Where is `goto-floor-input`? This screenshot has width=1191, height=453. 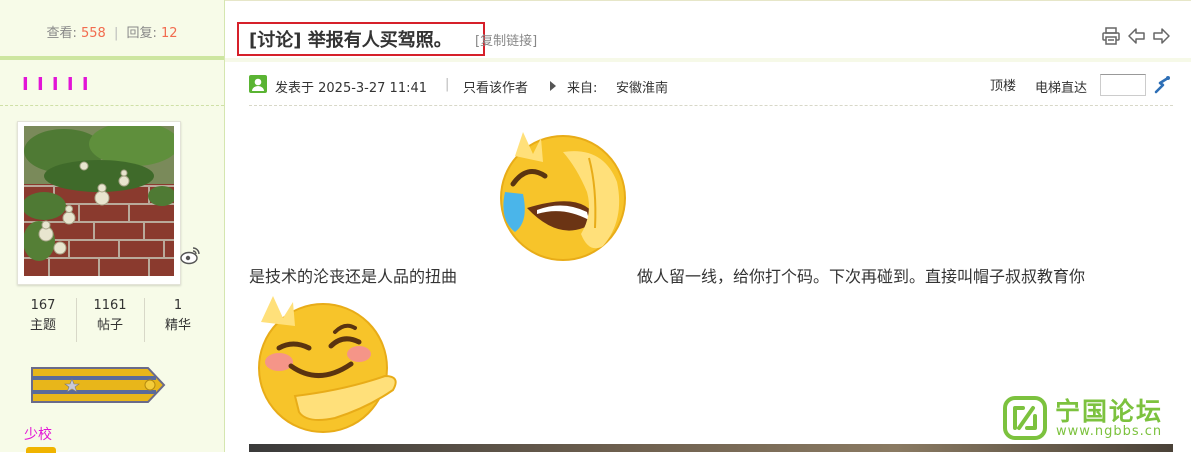
goto-floor-input is located at coordinates (1123, 85).